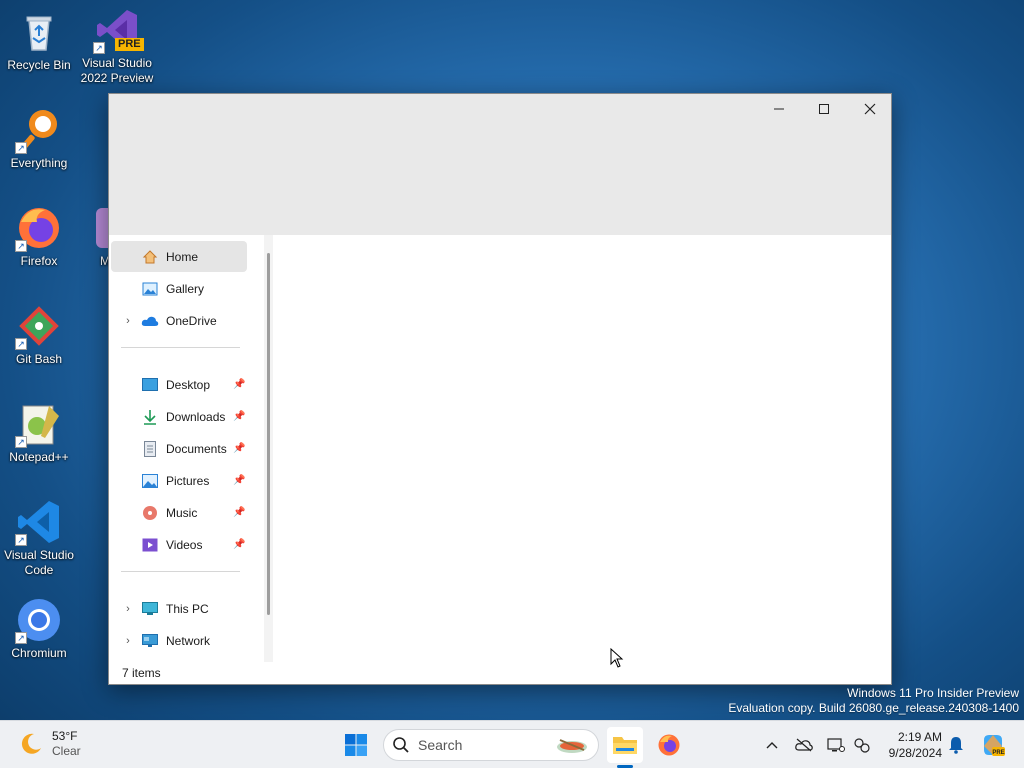 The width and height of the screenshot is (1024, 768). I want to click on music-icon, so click(150, 513).